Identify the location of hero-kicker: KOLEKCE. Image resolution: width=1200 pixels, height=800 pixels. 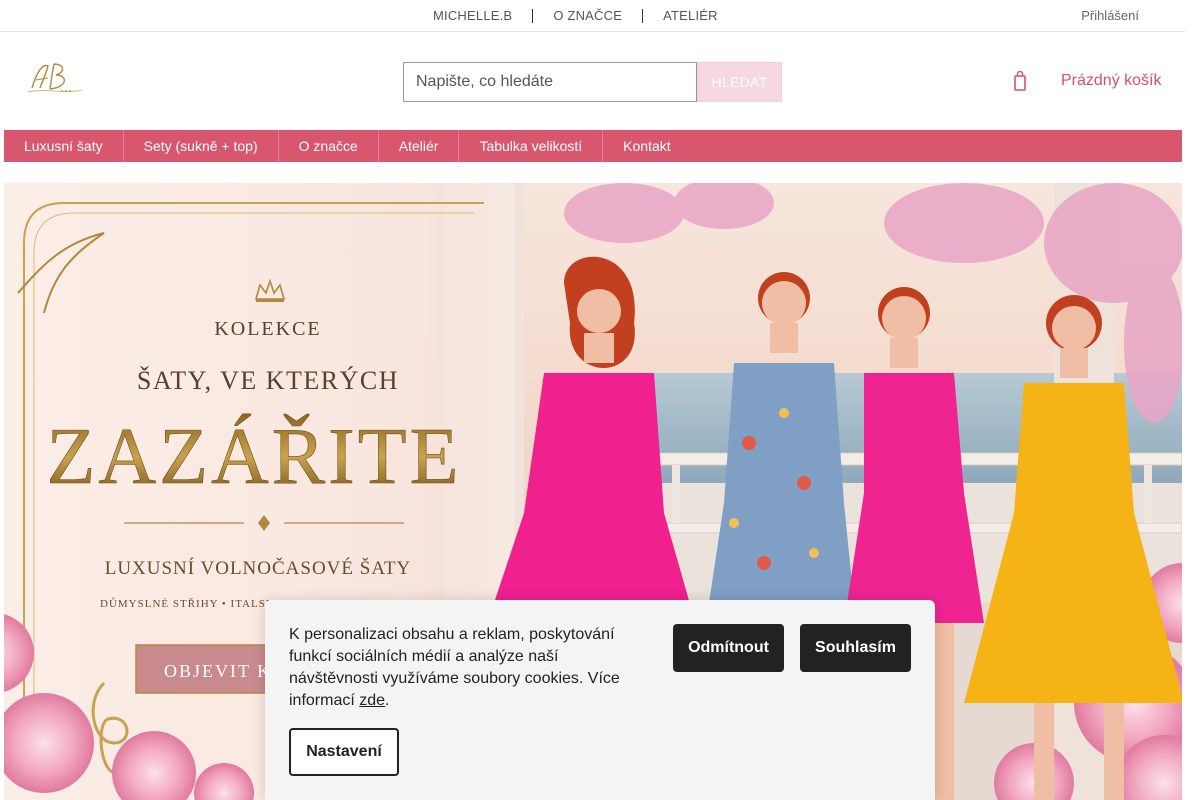
(267, 329).